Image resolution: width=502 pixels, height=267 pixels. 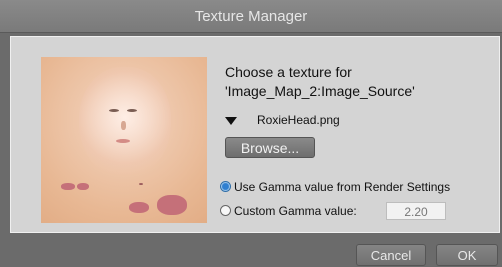 I want to click on texture-spot, so click(x=141, y=184).